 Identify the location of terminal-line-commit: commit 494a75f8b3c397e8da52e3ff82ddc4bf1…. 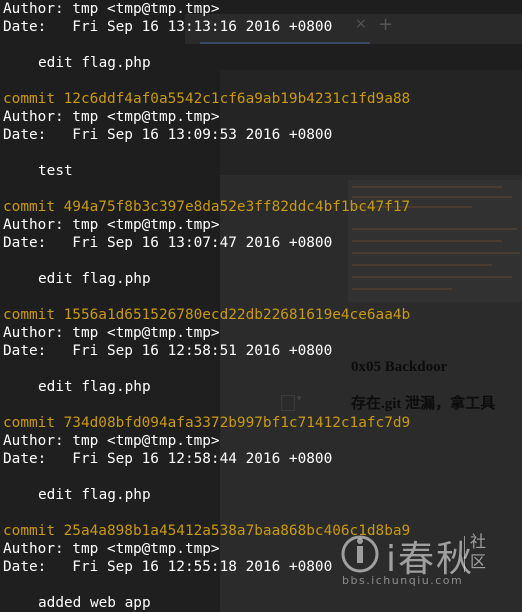
(207, 207).